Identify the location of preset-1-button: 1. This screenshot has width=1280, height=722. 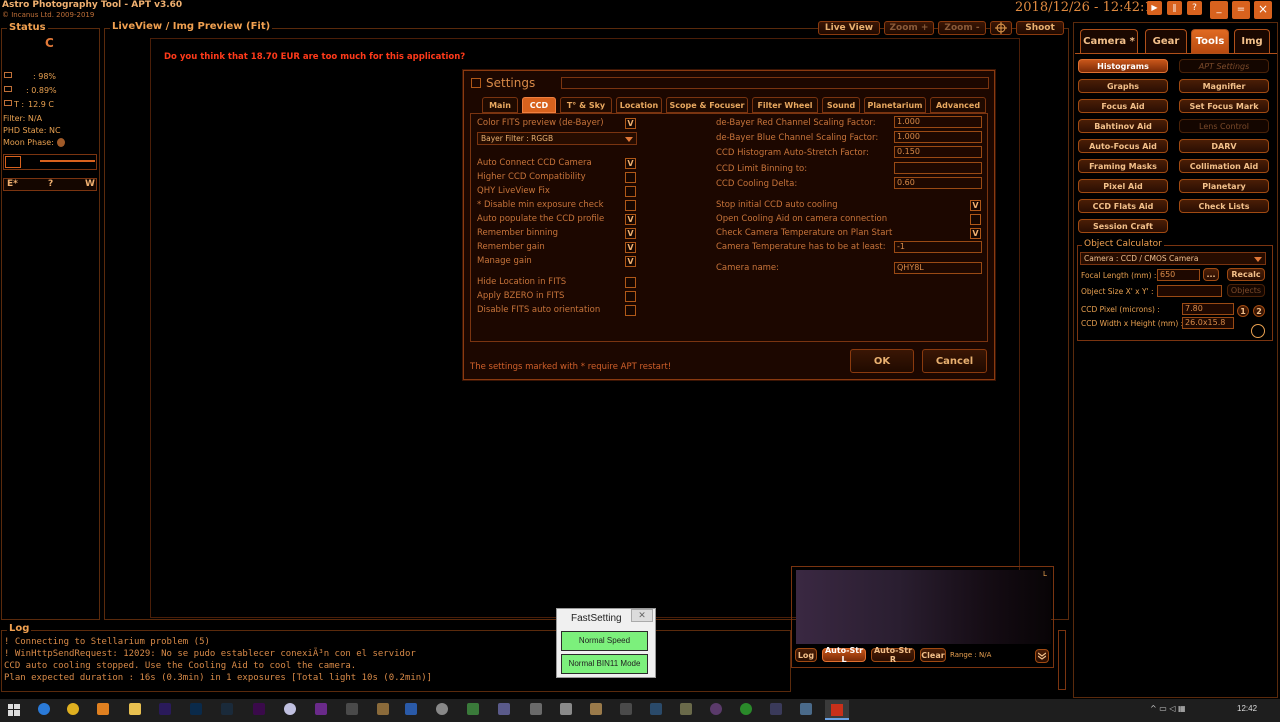
(1243, 311).